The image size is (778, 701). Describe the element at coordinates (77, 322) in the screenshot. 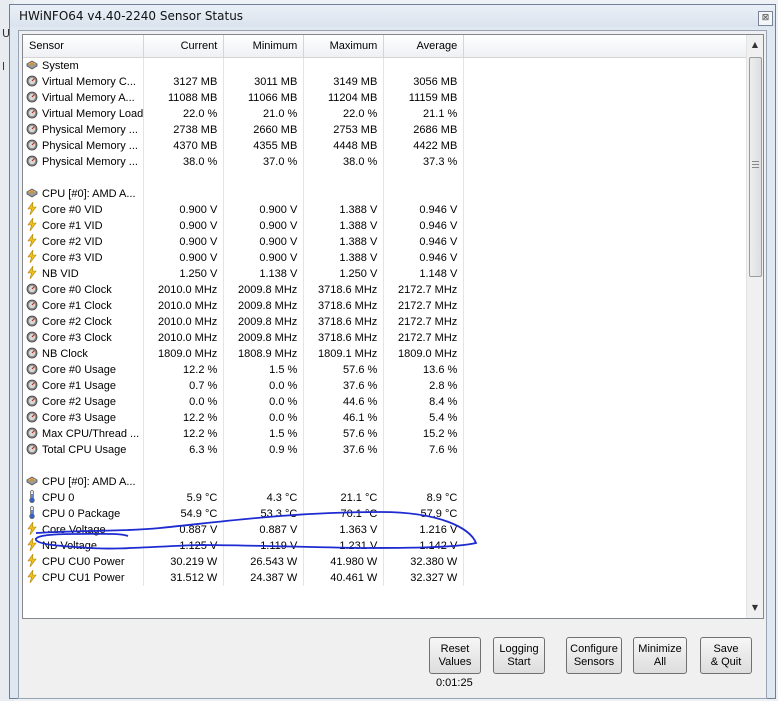

I see `sensor-name: Core #2 Clock` at that location.